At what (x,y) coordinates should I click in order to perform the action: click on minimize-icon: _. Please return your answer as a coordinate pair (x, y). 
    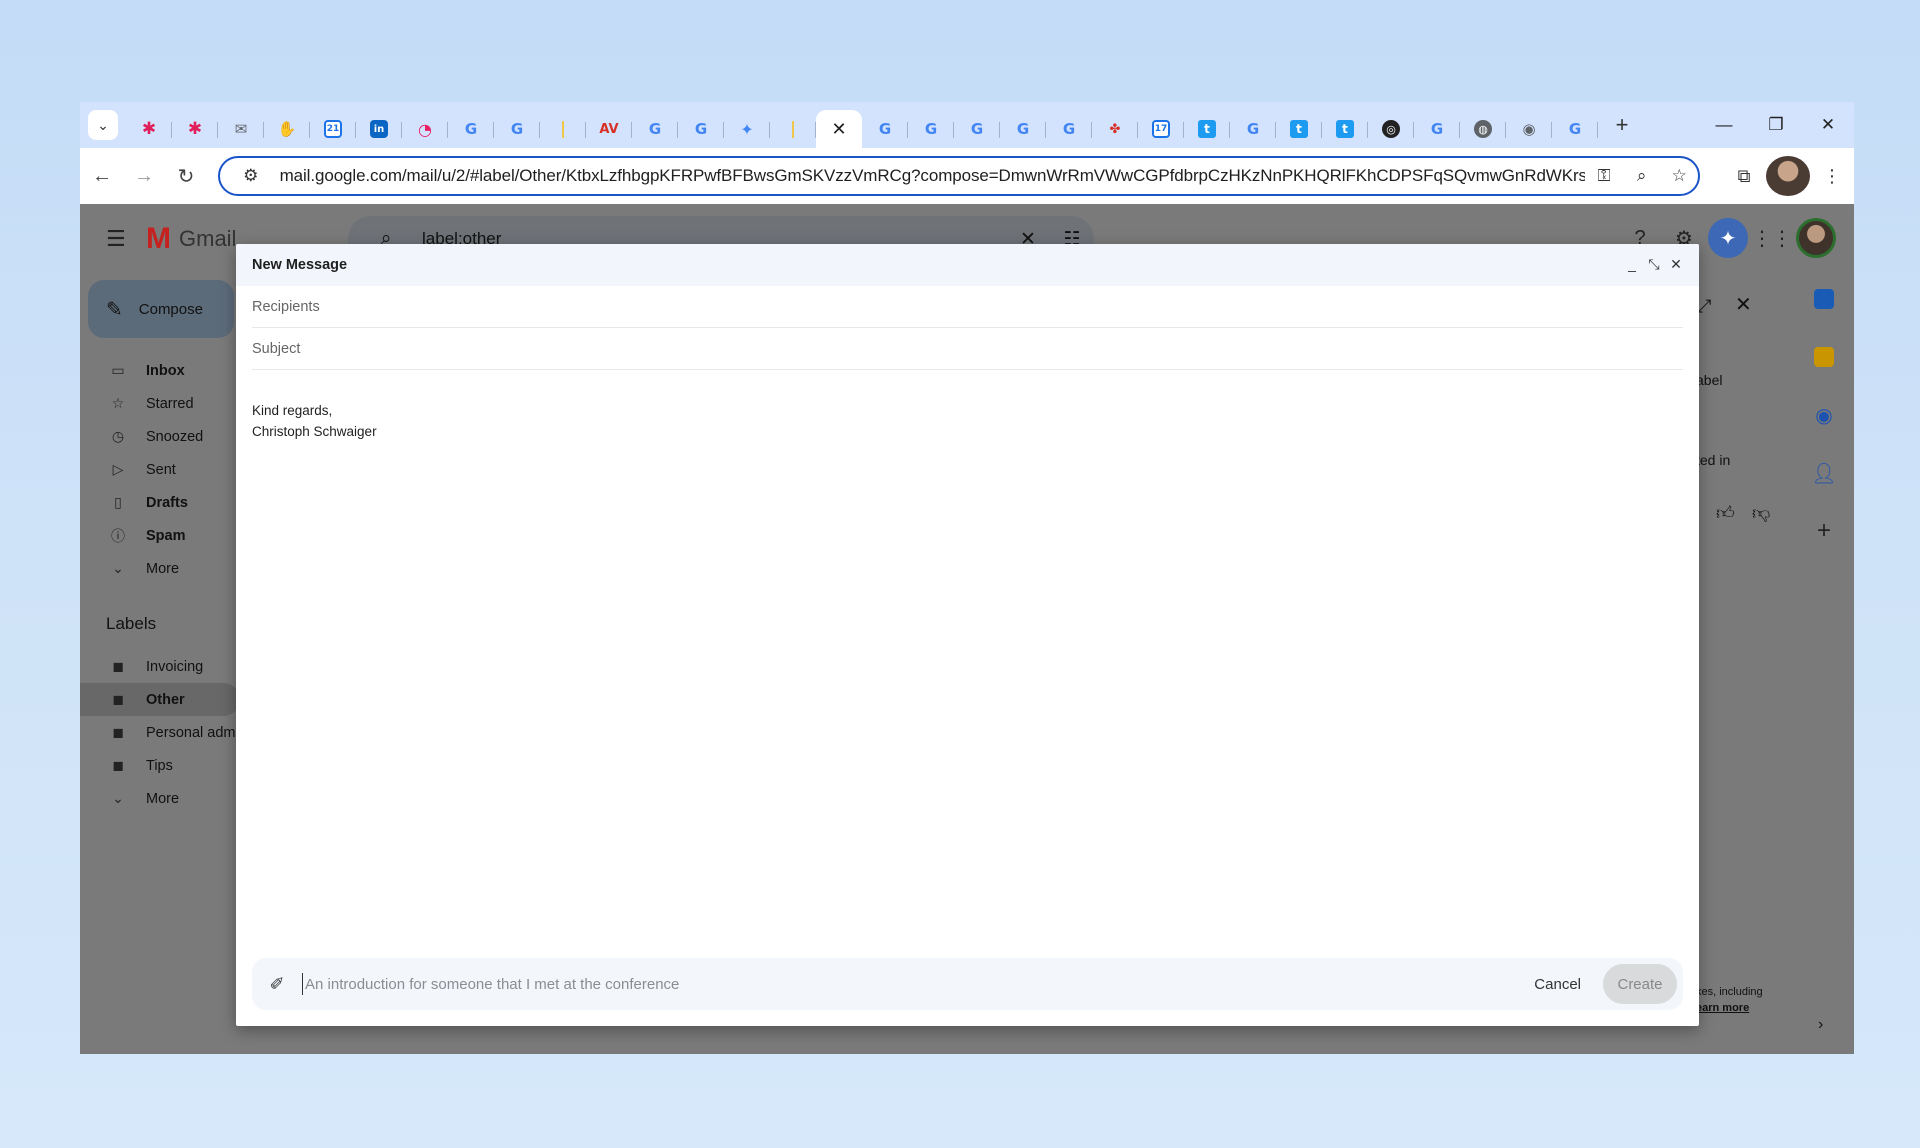
    Looking at the image, I should click on (1632, 264).